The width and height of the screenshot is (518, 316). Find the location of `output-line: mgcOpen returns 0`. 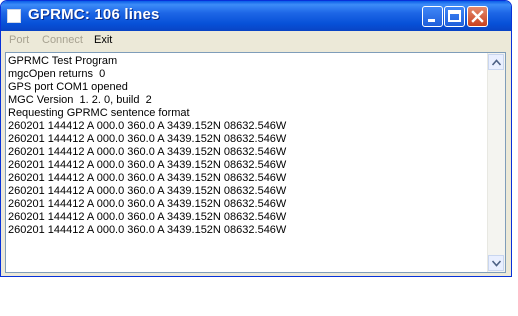

output-line: mgcOpen returns 0 is located at coordinates (57, 74).